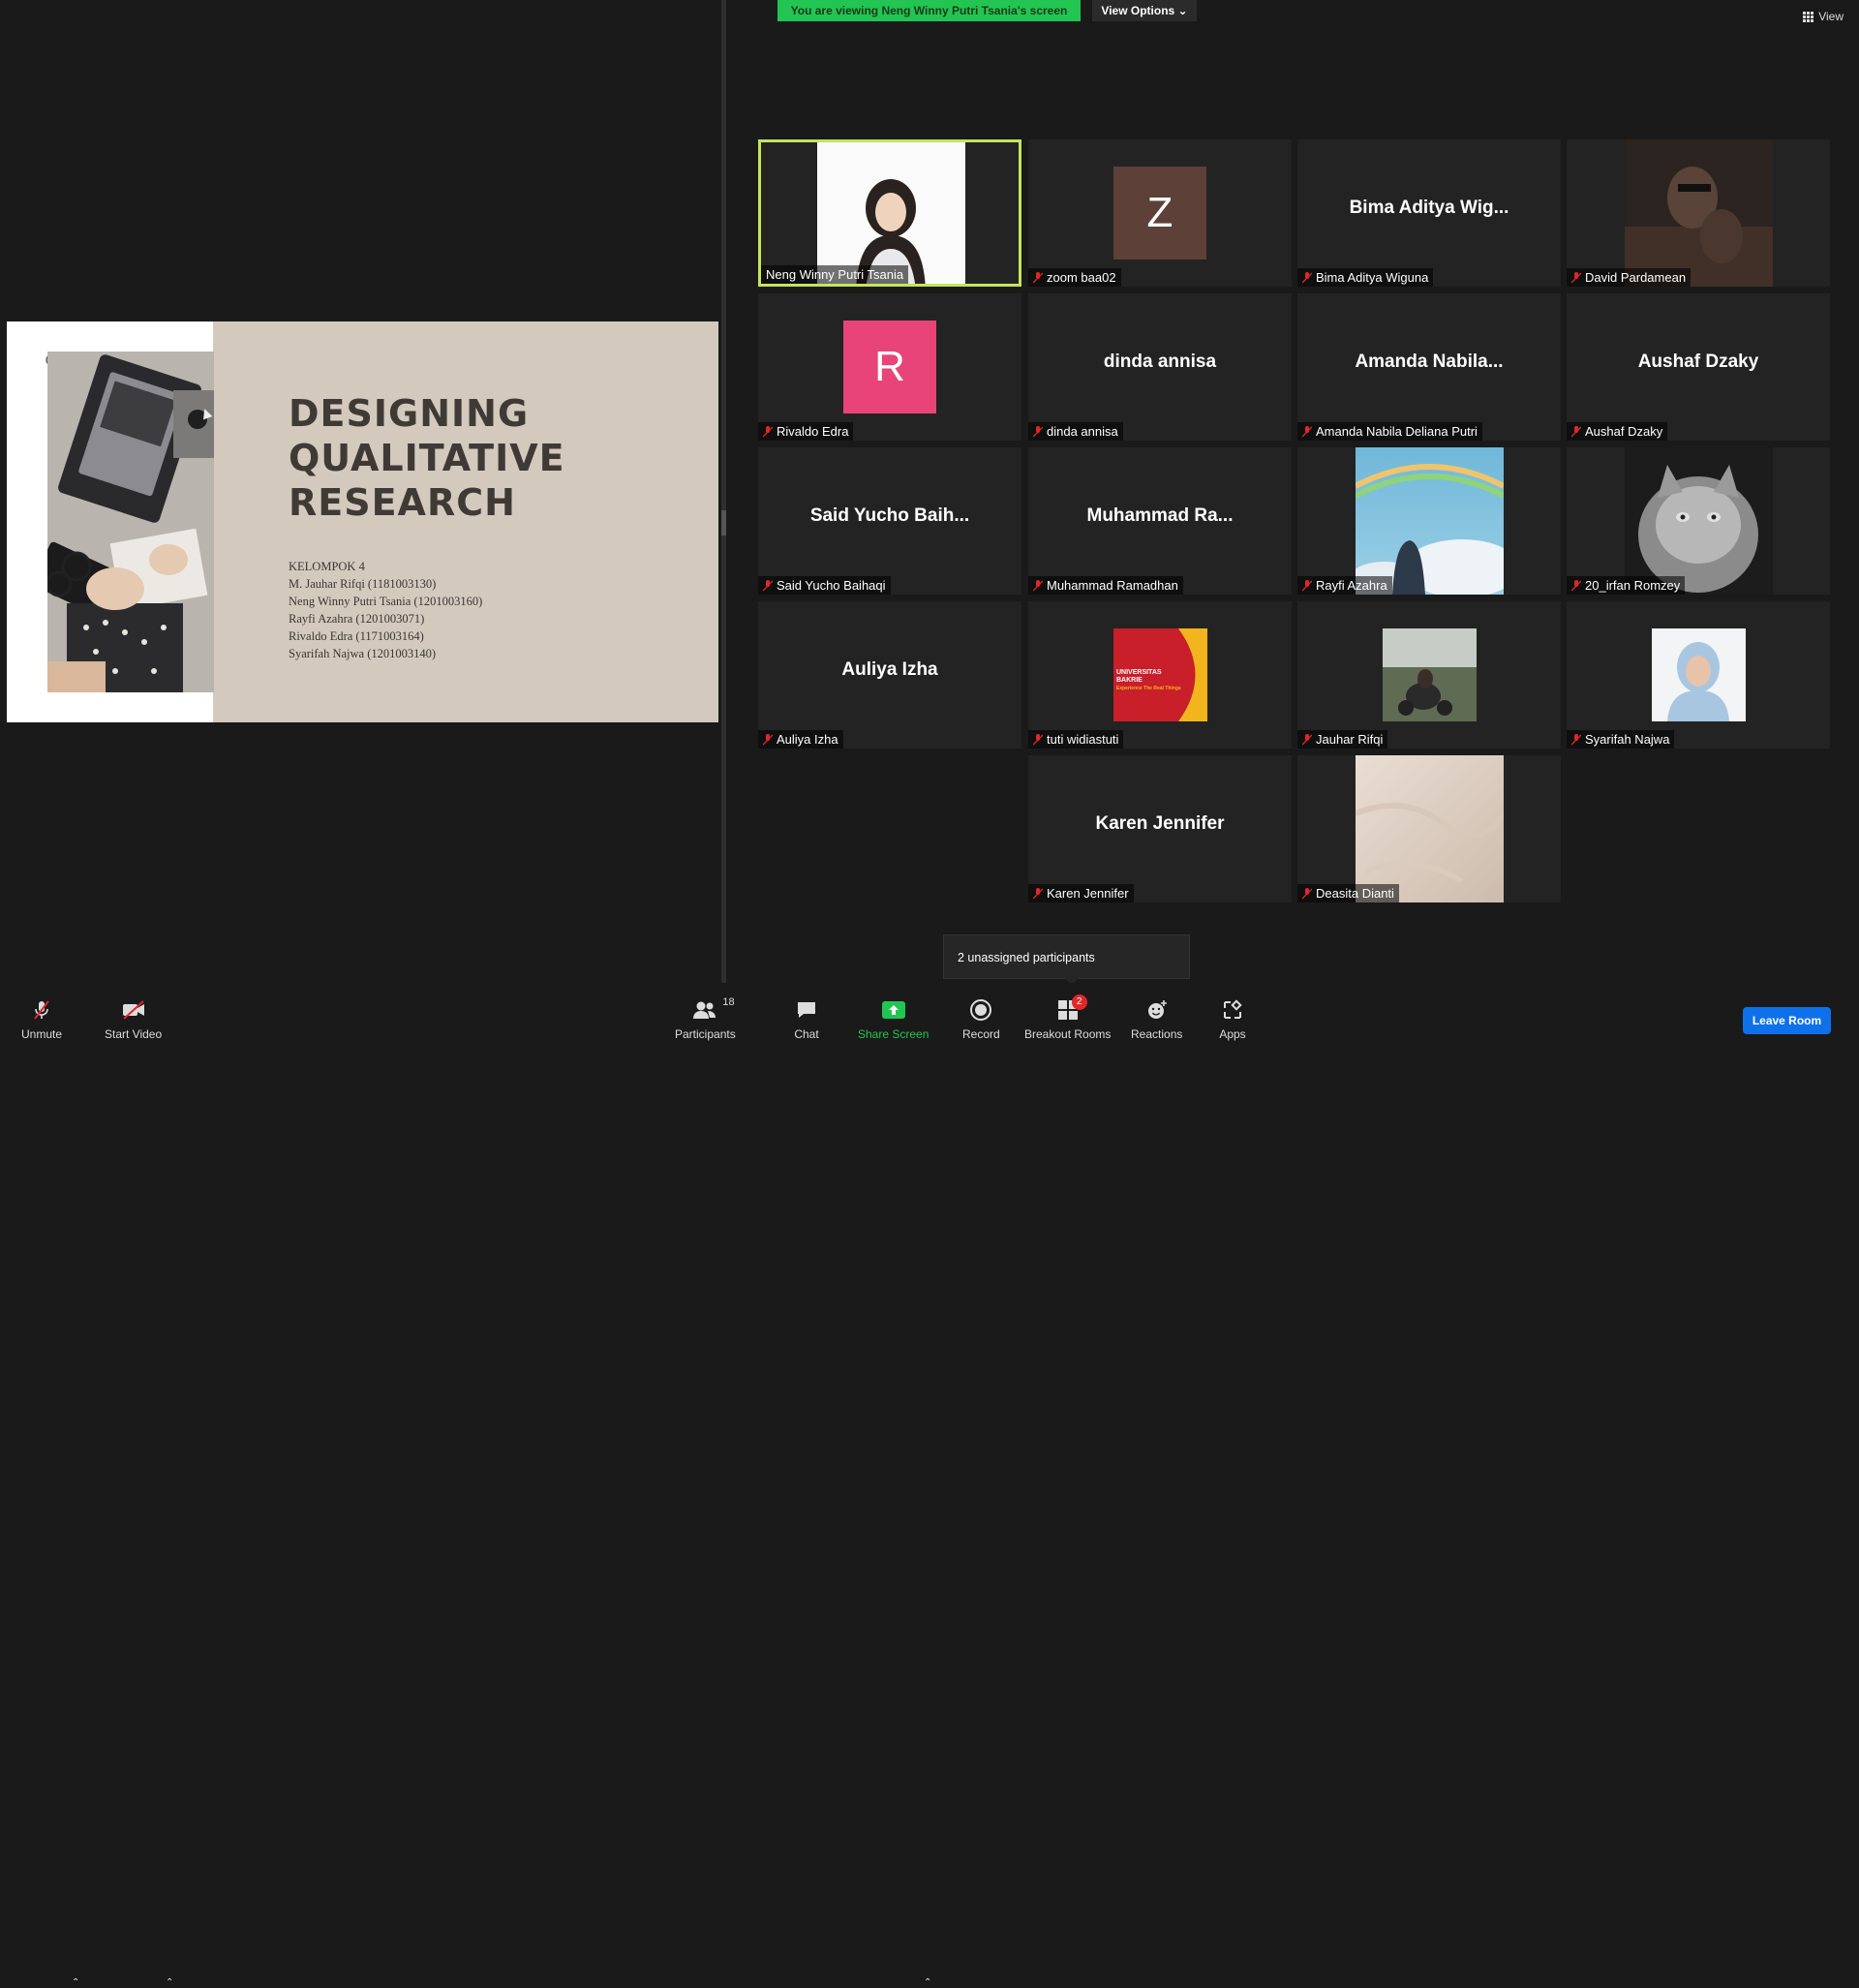 The image size is (1859, 1988). What do you see at coordinates (889, 213) in the screenshot?
I see `participant-tile: Neng Winny Putri Tsania` at bounding box center [889, 213].